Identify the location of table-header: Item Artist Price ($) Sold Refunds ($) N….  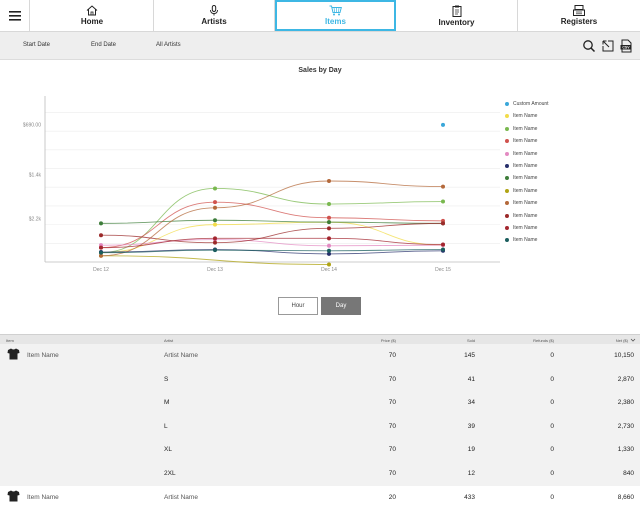
(320, 339).